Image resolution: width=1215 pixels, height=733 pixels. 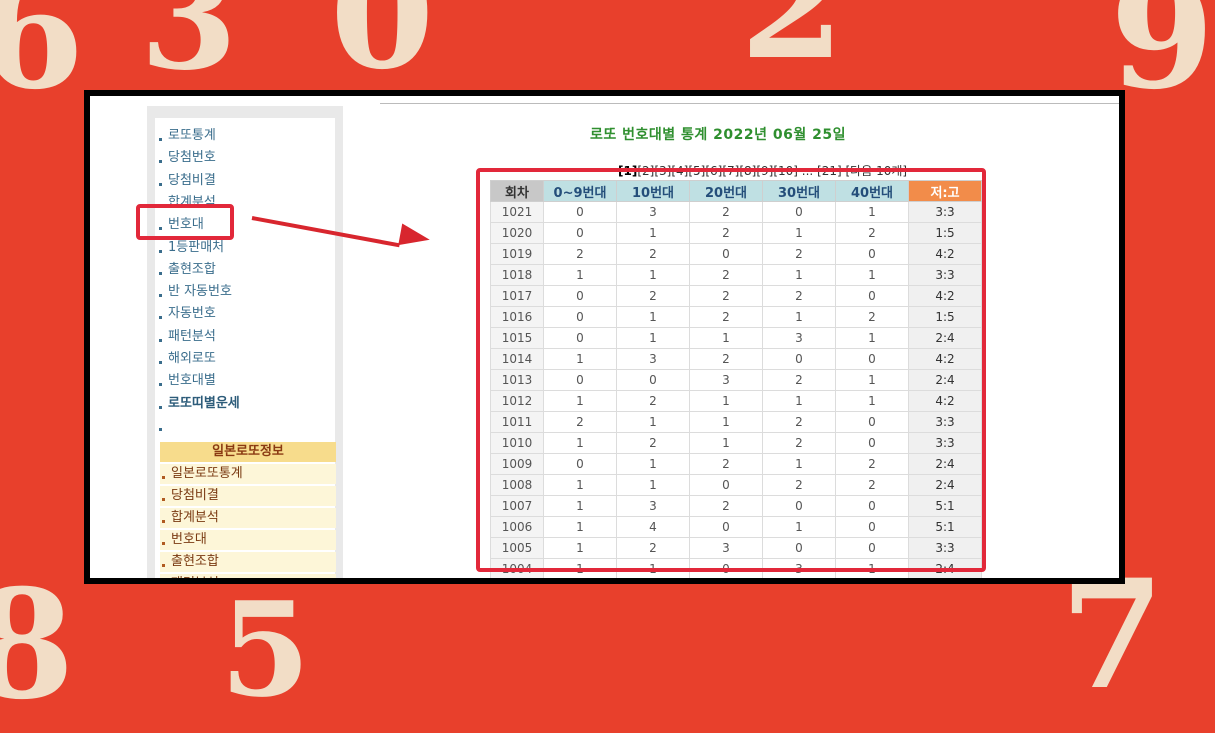 I want to click on sidebar-item-label: 로또통계, so click(x=192, y=135).